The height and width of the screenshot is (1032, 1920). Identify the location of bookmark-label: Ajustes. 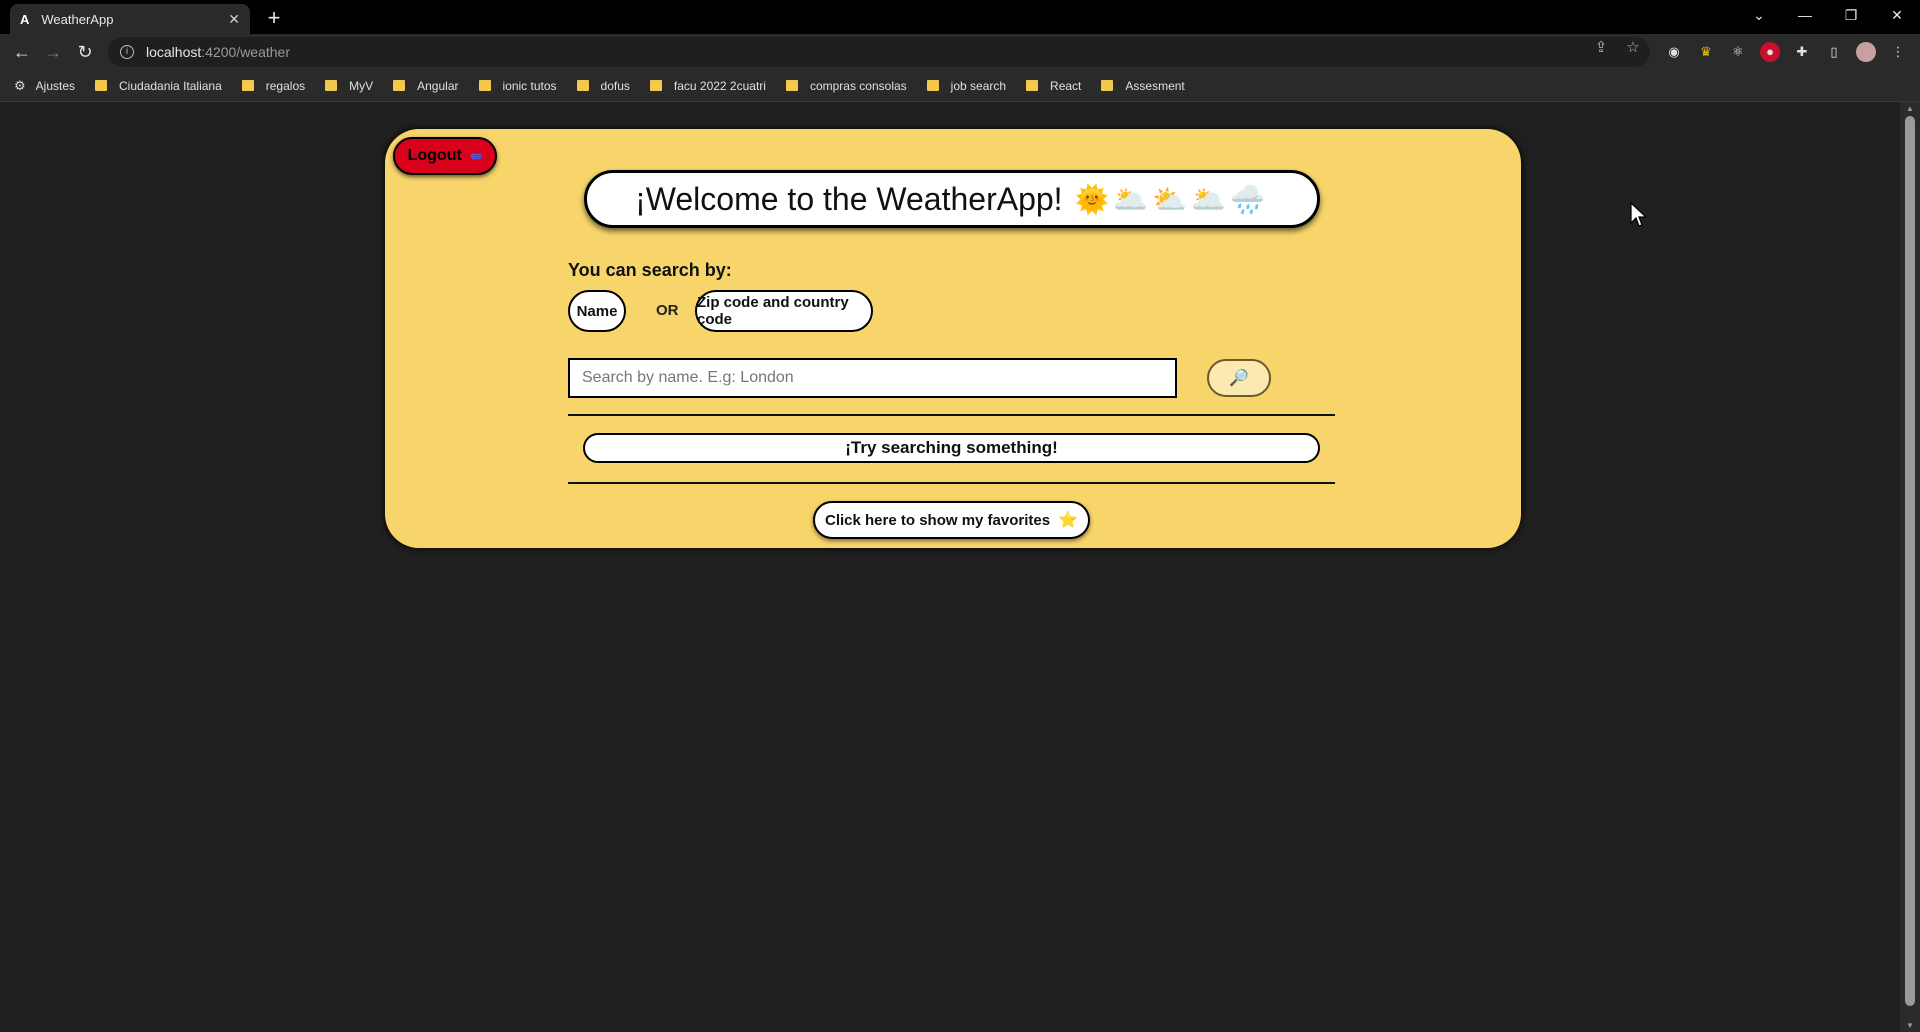
(55, 85).